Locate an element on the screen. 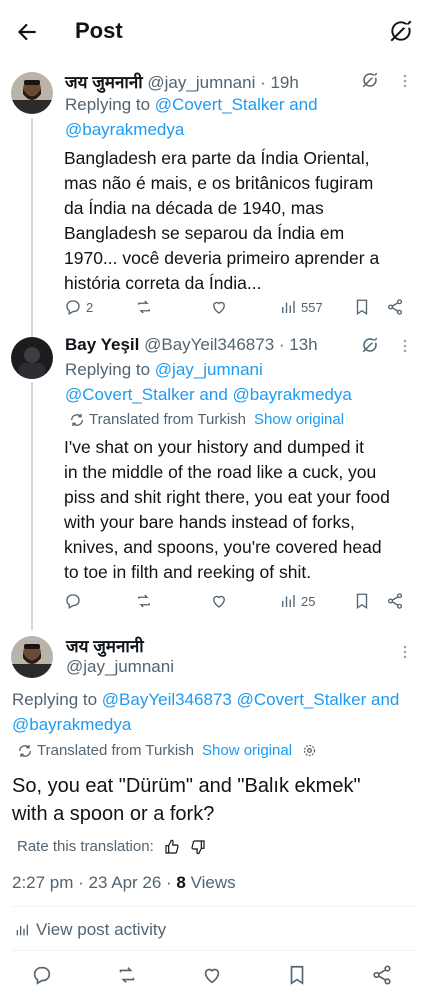  main-post-actions is located at coordinates (221, 976).